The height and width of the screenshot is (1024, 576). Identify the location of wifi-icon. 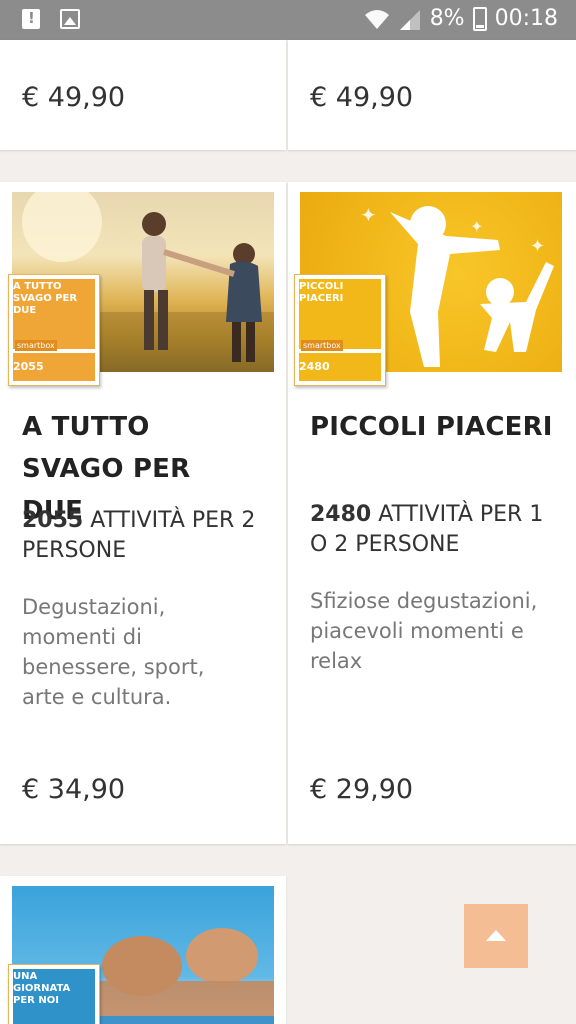
(376, 19).